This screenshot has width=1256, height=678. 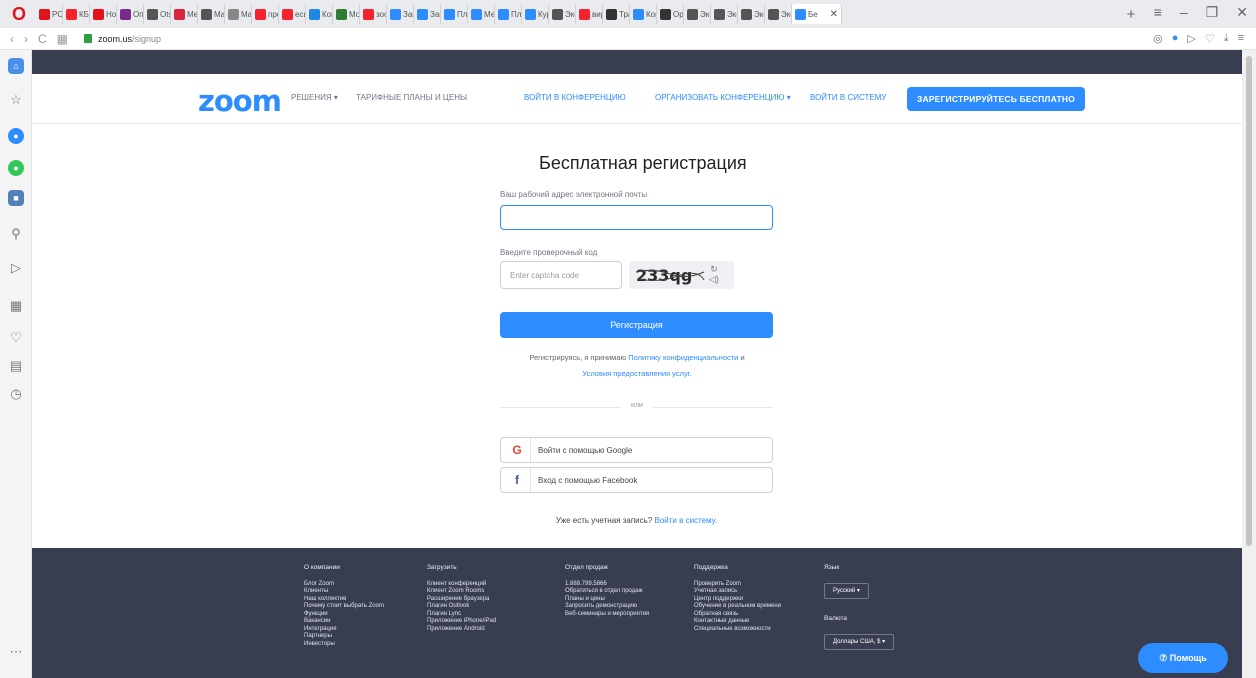 I want to click on footer-link: Клиенты, so click(x=344, y=592).